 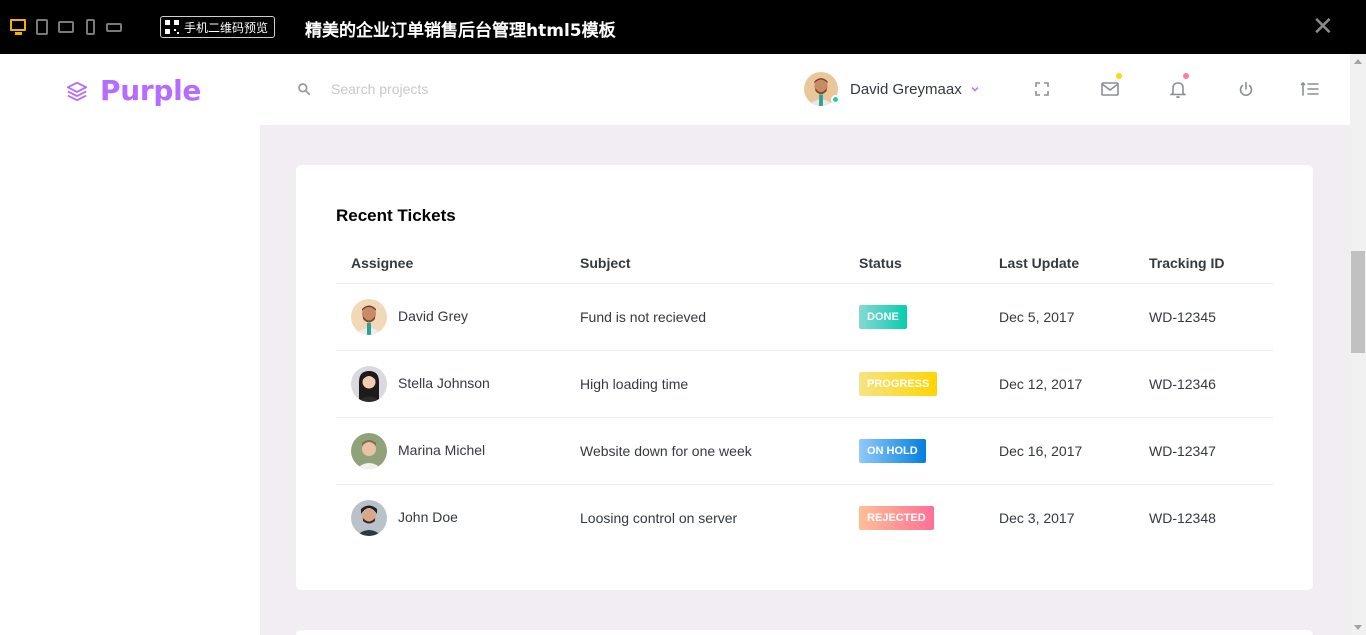 I want to click on tracking-id-cell: WD-12346, so click(x=1203, y=384).